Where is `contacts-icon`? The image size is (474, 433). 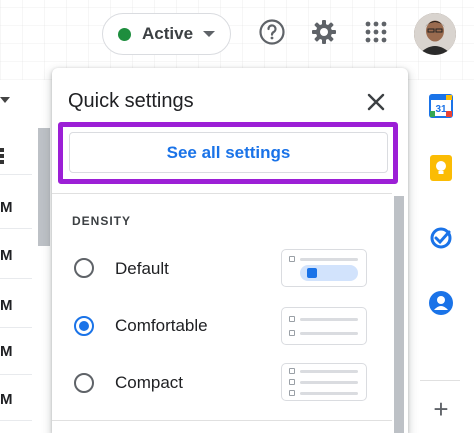 contacts-icon is located at coordinates (441, 303).